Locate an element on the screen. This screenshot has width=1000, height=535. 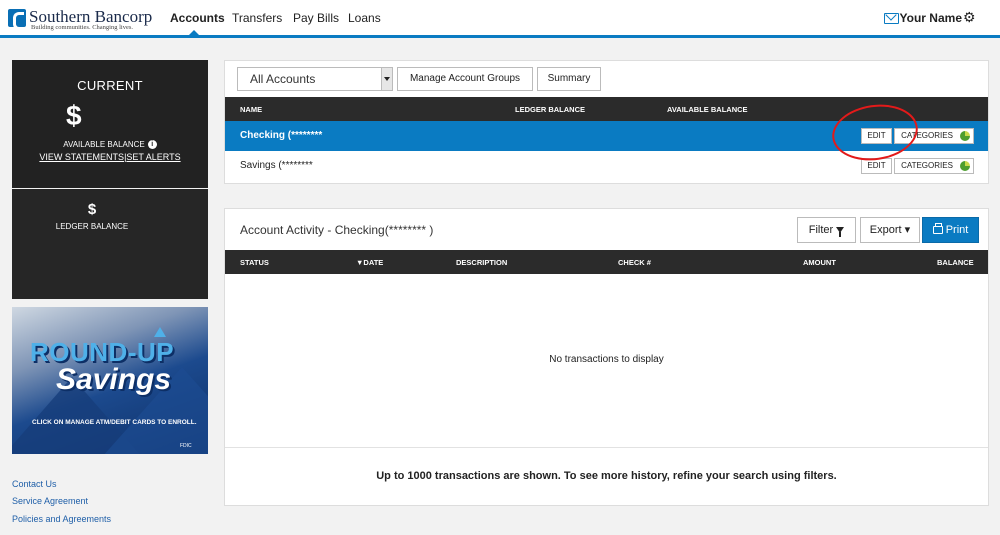
account-group-select: All Accounts is located at coordinates (315, 79).